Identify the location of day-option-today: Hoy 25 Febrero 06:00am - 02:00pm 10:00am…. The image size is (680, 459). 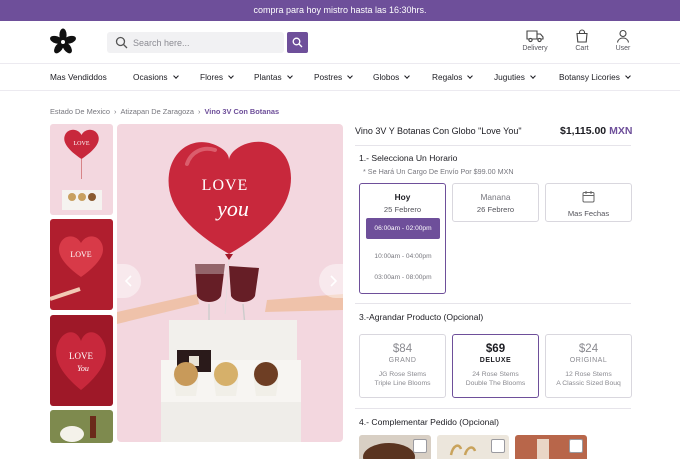
(402, 238).